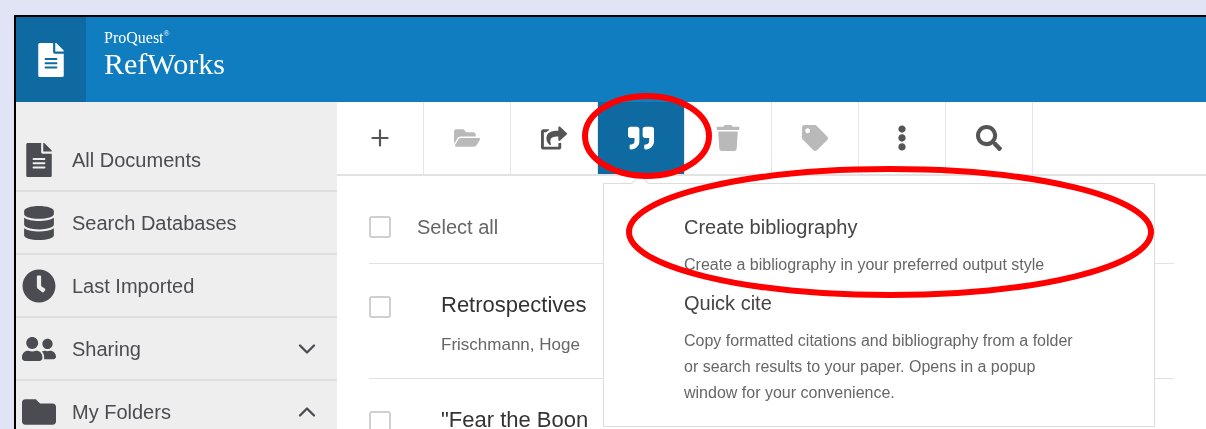  I want to click on sidebar-item: Search Databases, so click(176, 223).